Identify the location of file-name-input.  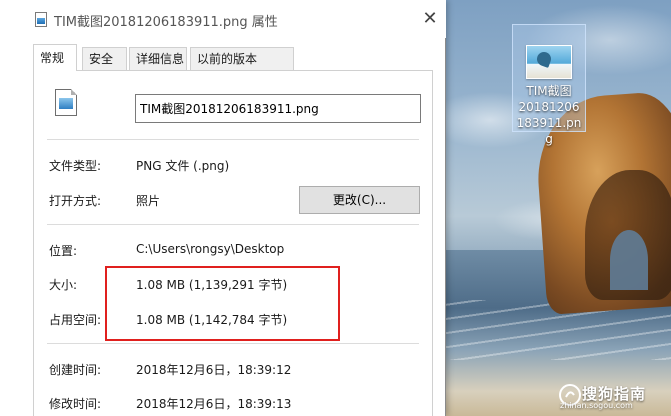
(278, 108).